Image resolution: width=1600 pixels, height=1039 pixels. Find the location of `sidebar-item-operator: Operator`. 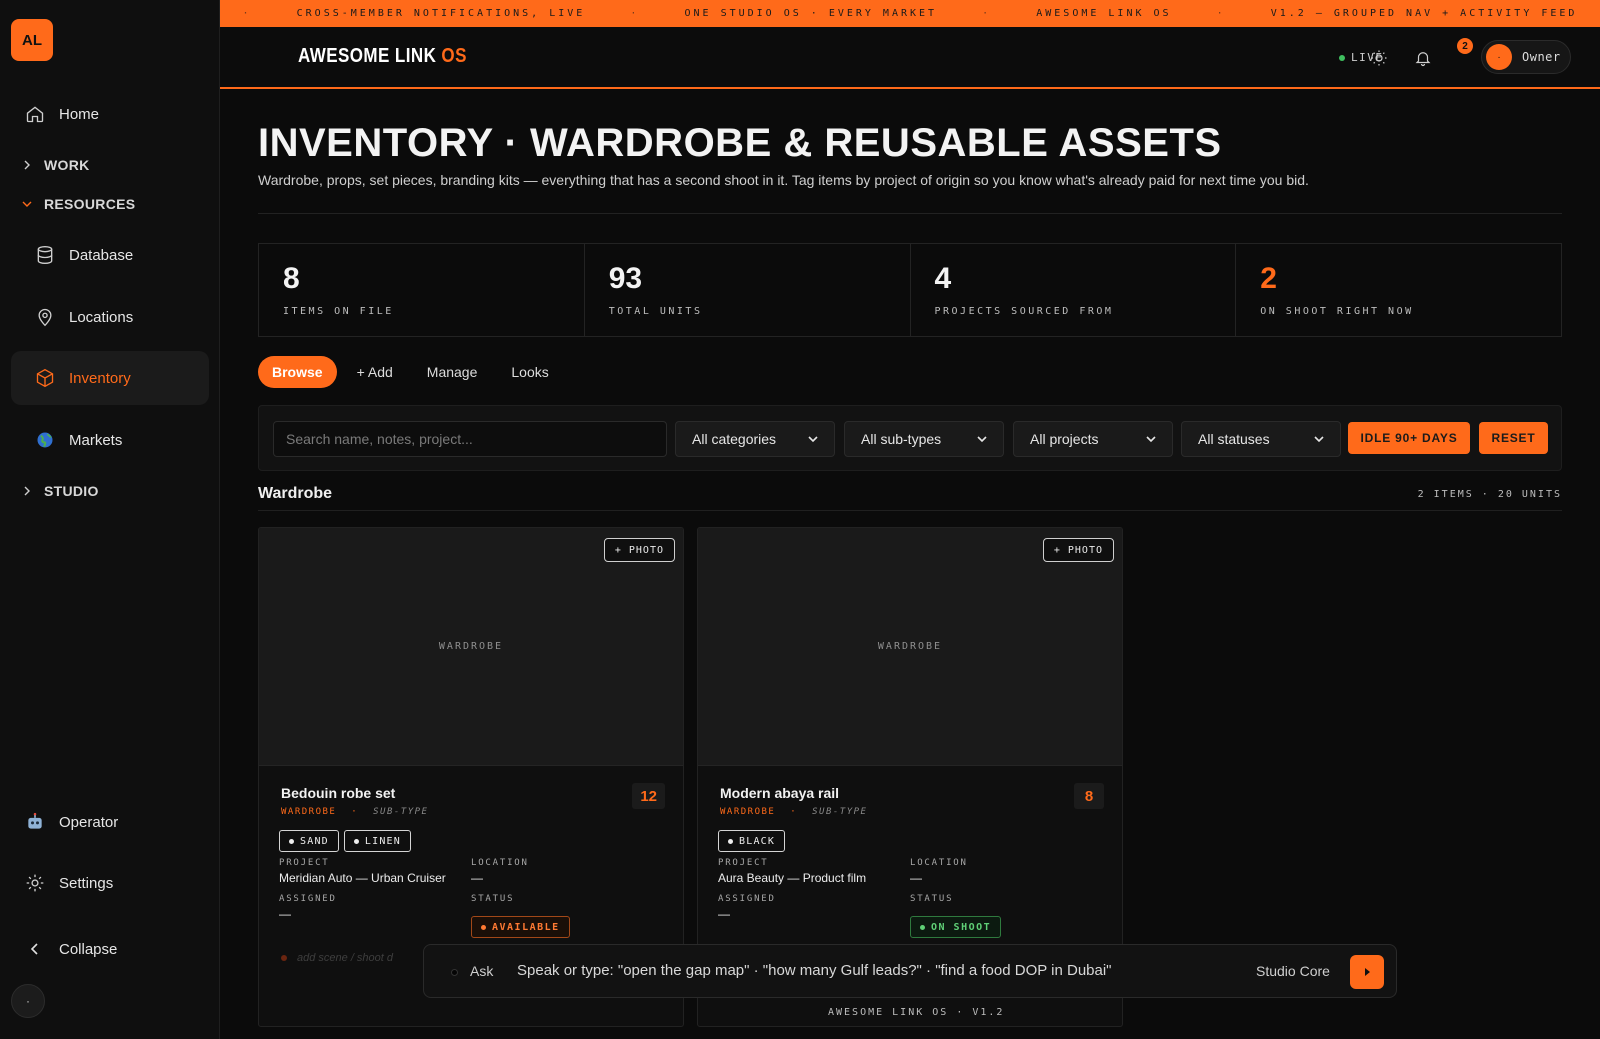

sidebar-item-operator: Operator is located at coordinates (110, 822).